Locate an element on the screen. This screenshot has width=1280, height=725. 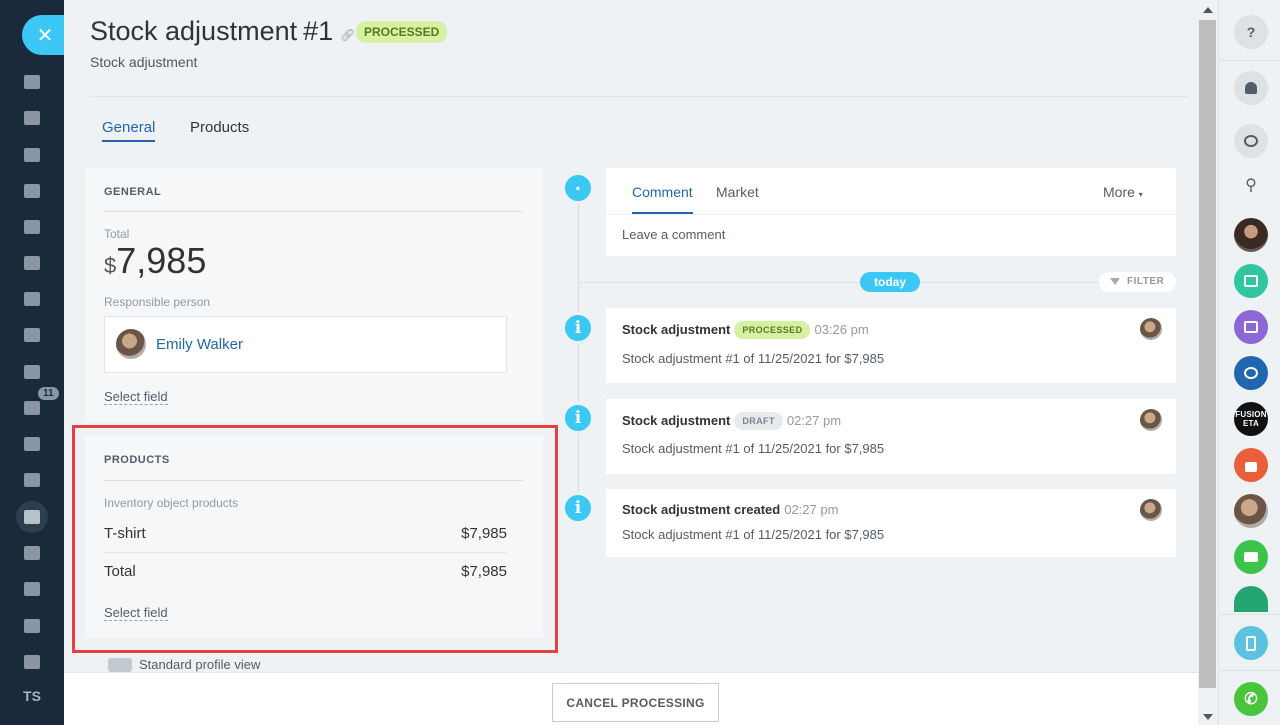
nav-item-crm: 11 is located at coordinates (32, 405).